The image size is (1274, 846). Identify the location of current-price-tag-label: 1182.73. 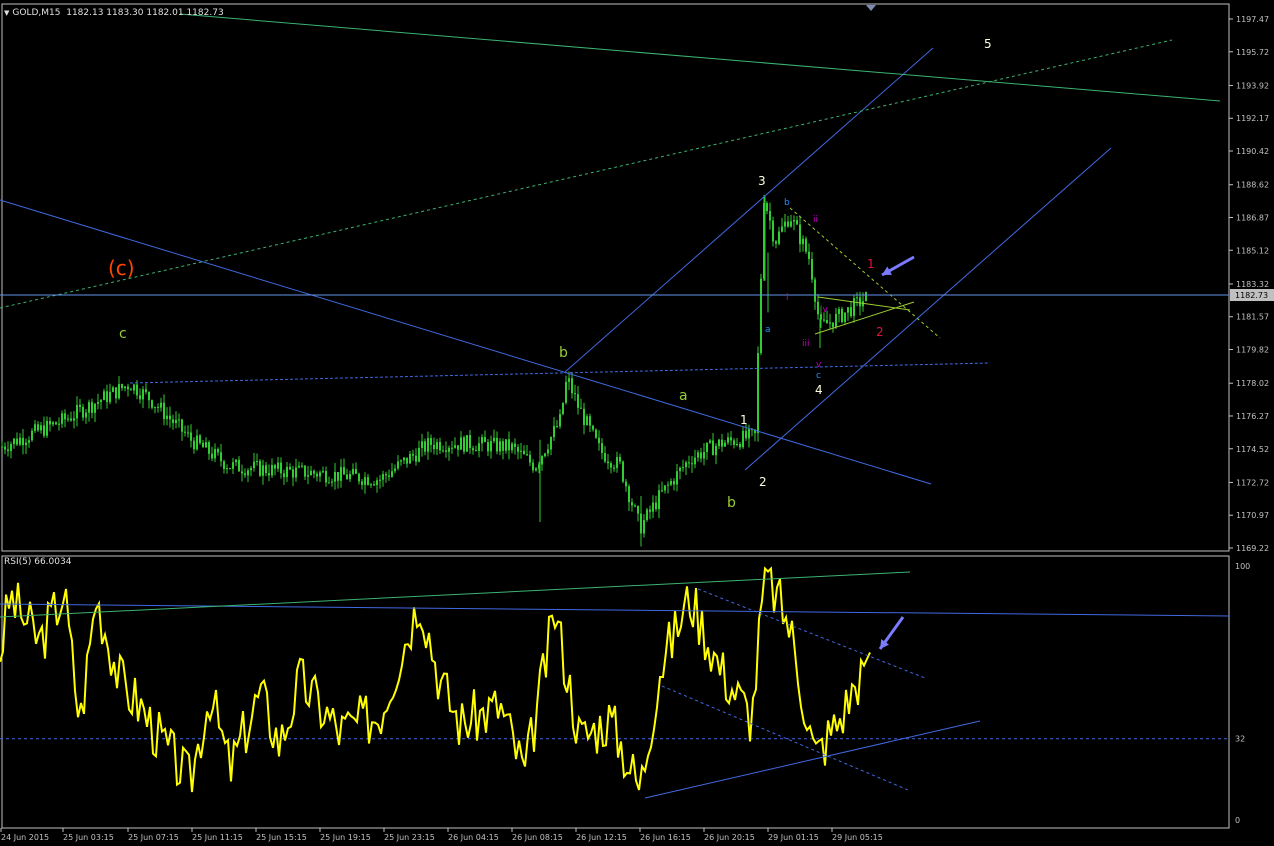
(1251, 295).